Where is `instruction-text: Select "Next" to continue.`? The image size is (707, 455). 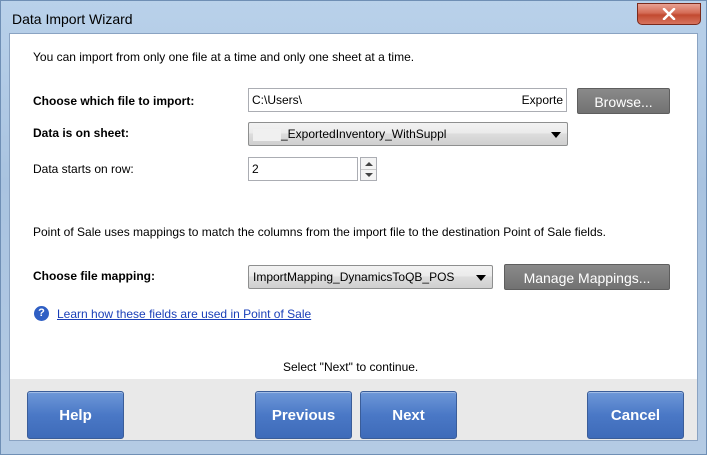 instruction-text: Select "Next" to continue. is located at coordinates (351, 367).